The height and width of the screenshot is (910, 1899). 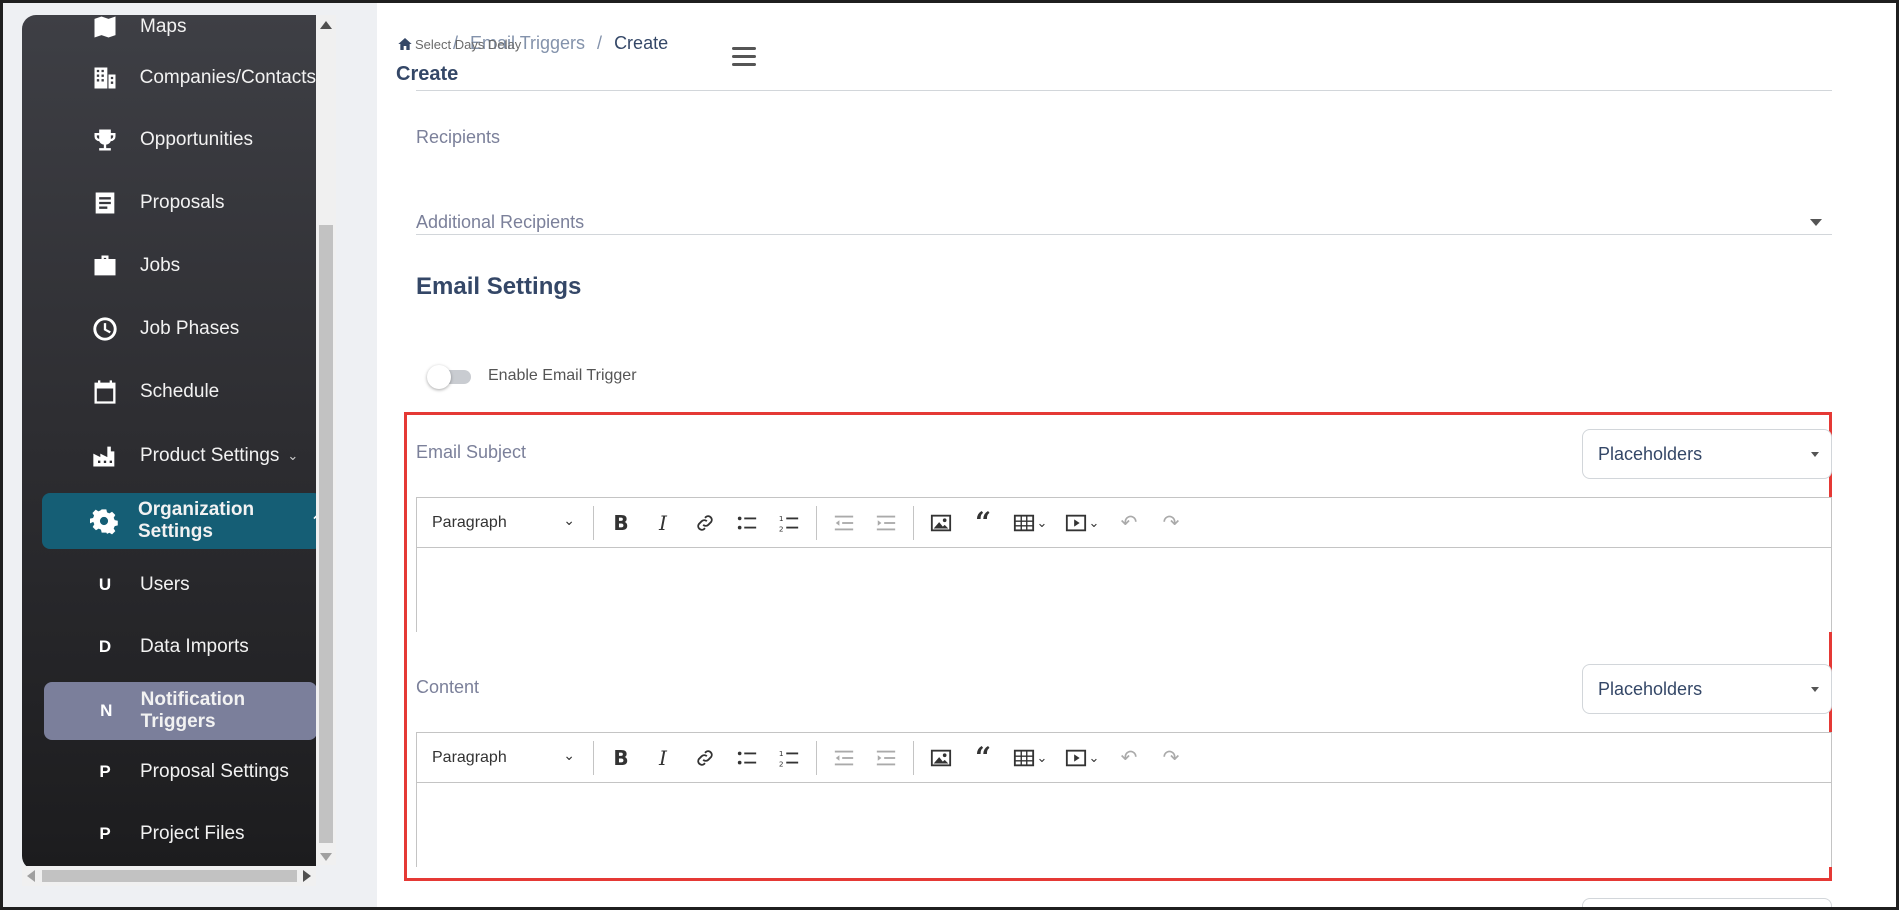 I want to click on sidebar-item-proposal-settings: P Proposal Settings, so click(x=179, y=772).